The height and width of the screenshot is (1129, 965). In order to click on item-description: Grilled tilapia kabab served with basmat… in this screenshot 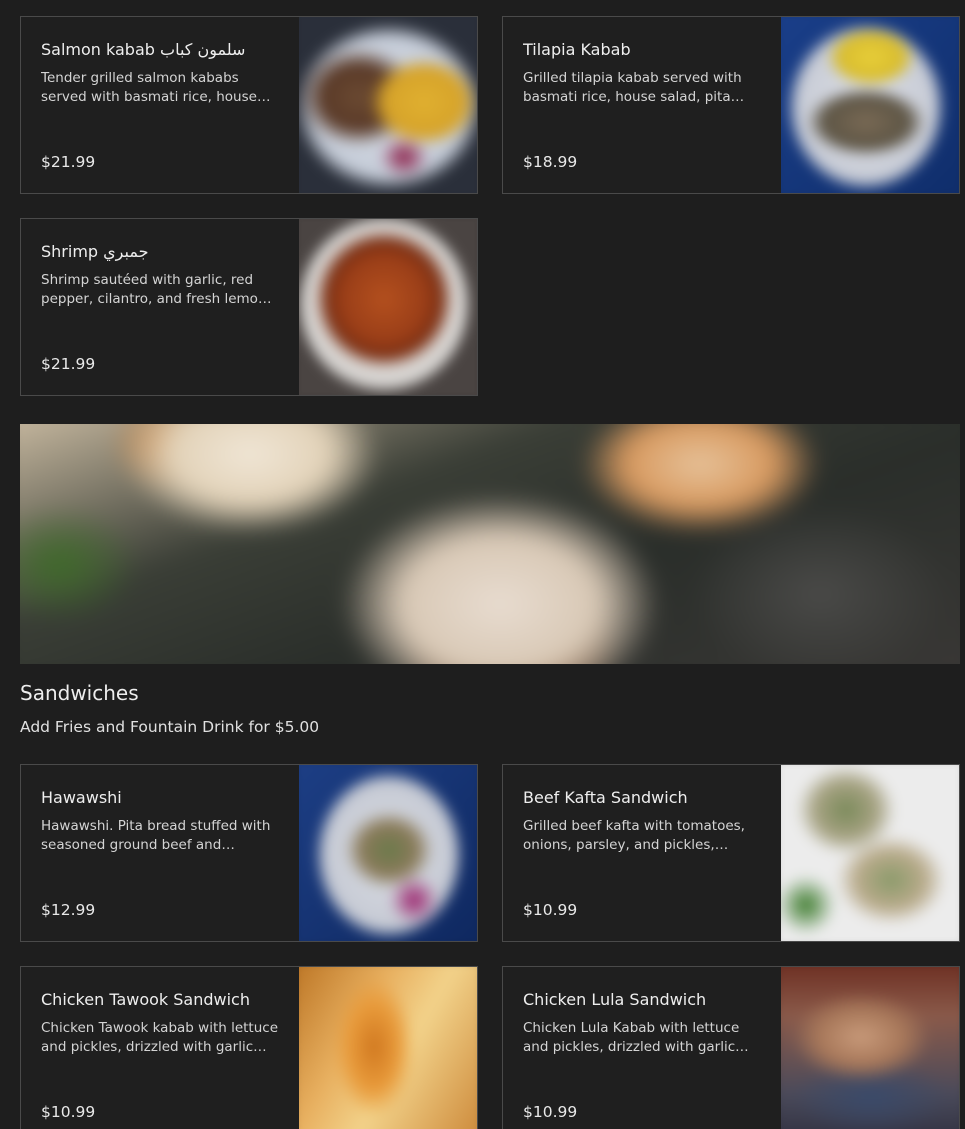, I will do `click(632, 87)`.